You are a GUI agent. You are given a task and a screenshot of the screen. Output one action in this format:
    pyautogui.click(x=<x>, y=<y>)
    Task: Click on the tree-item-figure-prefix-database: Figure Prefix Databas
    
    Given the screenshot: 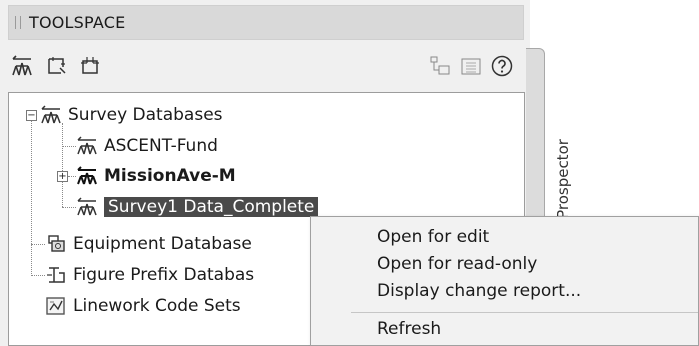 What is the action you would take?
    pyautogui.click(x=149, y=275)
    